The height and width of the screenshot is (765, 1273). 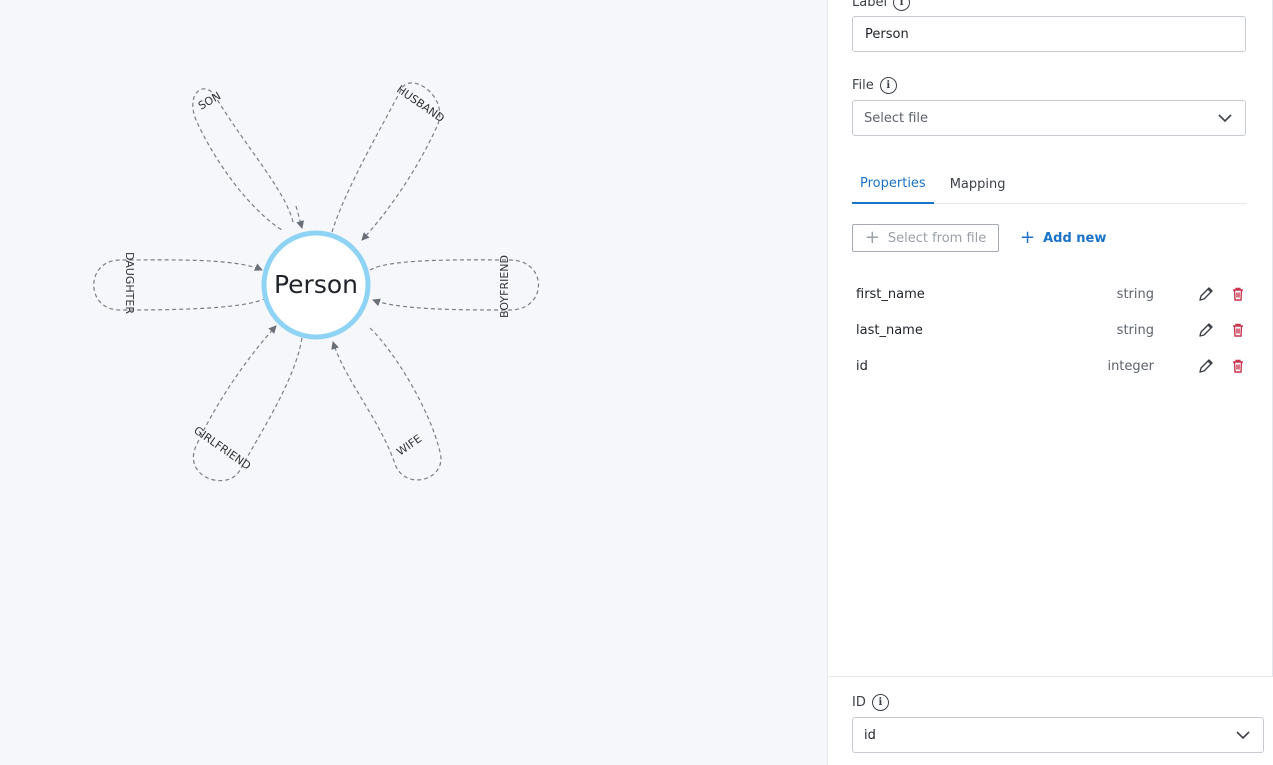 I want to click on label-field-label: Label i, so click(x=881, y=5).